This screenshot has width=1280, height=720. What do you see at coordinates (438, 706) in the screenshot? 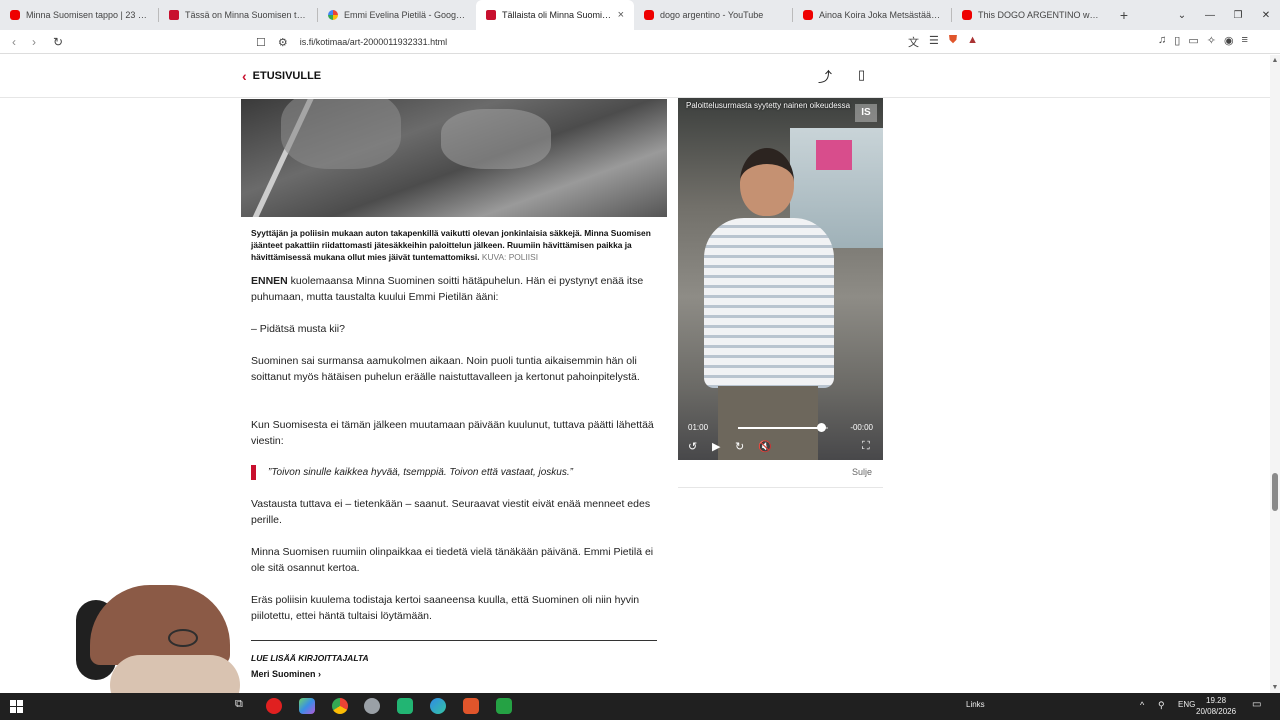
I see `edge-icon` at bounding box center [438, 706].